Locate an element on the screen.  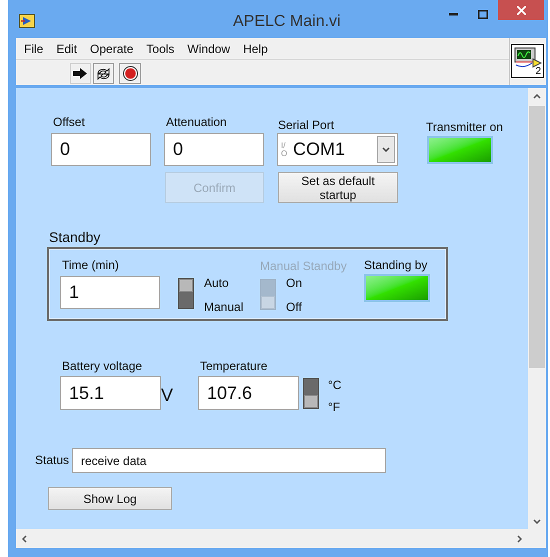
io-prefix: I/O is located at coordinates (284, 150).